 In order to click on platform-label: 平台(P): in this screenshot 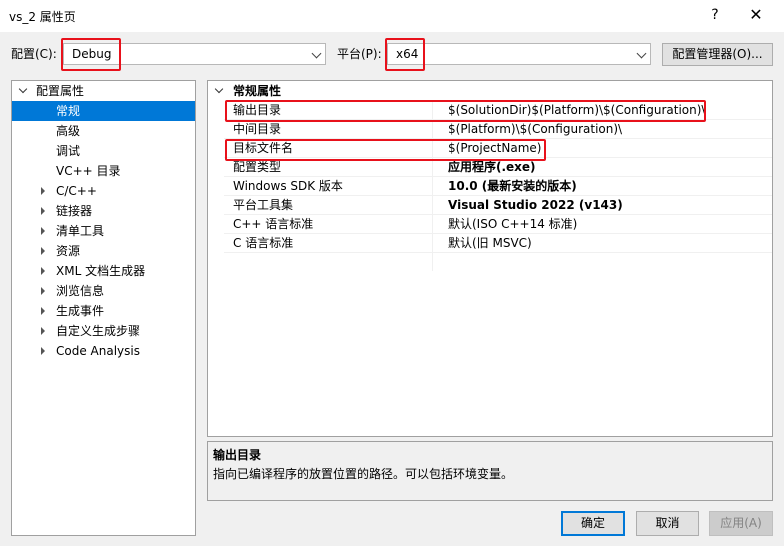, I will do `click(359, 54)`.